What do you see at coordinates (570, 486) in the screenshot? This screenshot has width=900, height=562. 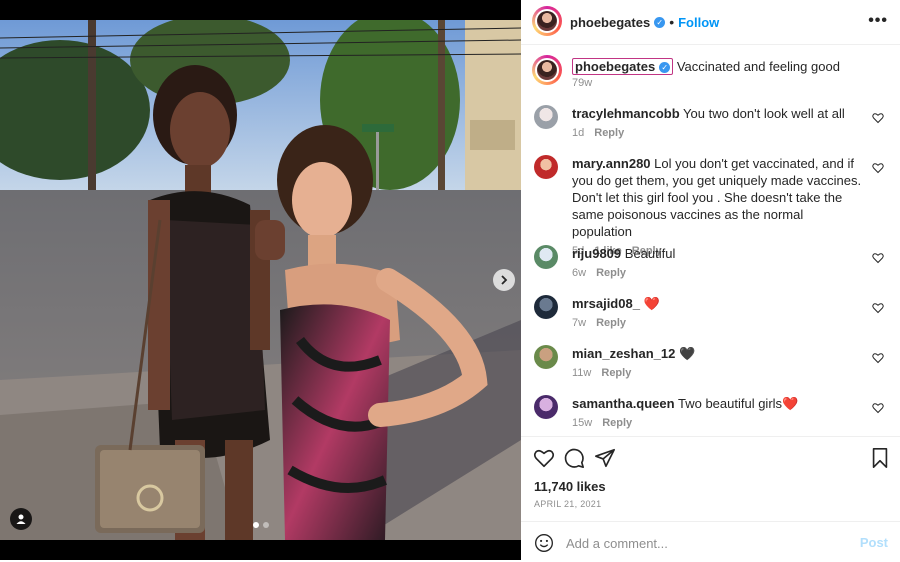 I see `likes-count: 11,740 likes` at bounding box center [570, 486].